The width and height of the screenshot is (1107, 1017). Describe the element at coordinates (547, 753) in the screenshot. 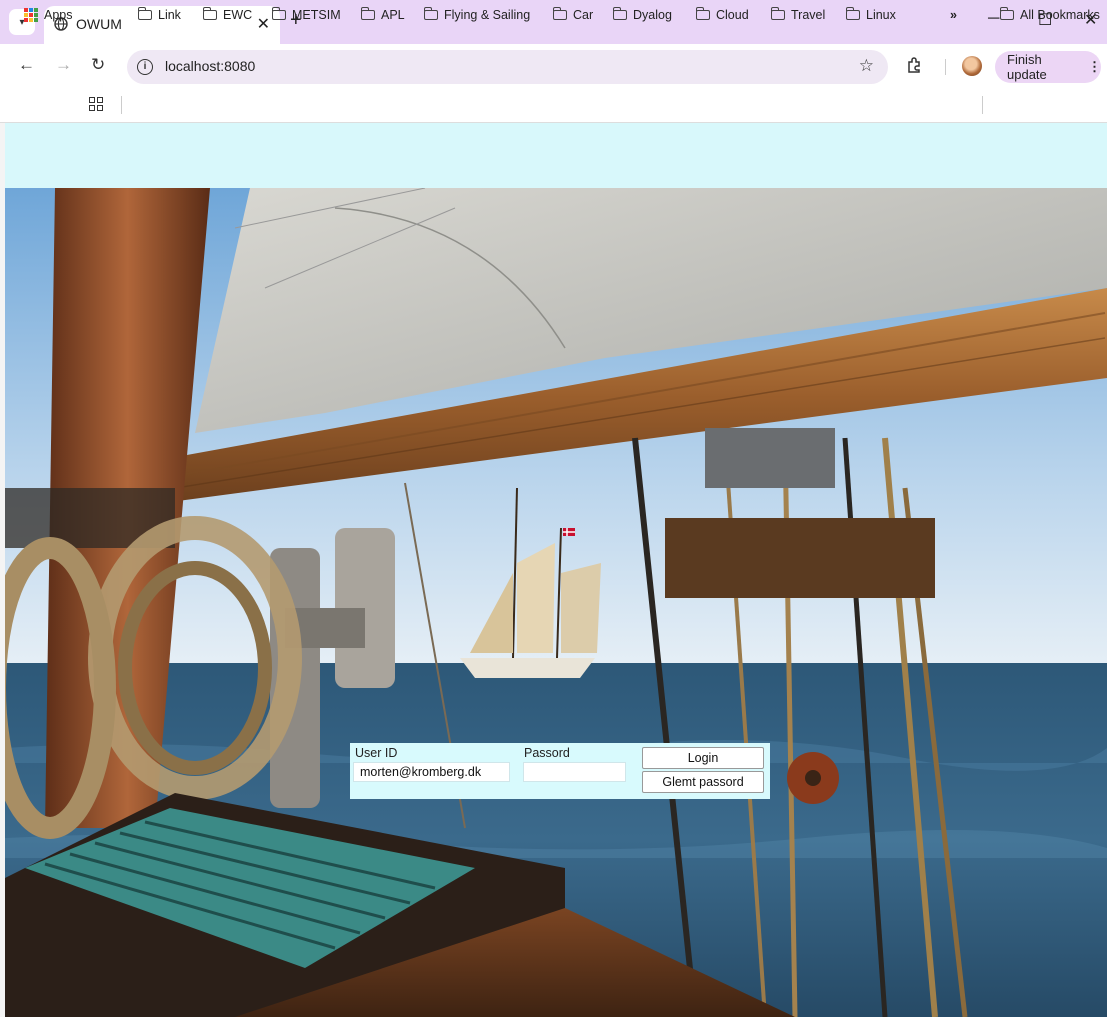

I see `password-label: Passord` at that location.